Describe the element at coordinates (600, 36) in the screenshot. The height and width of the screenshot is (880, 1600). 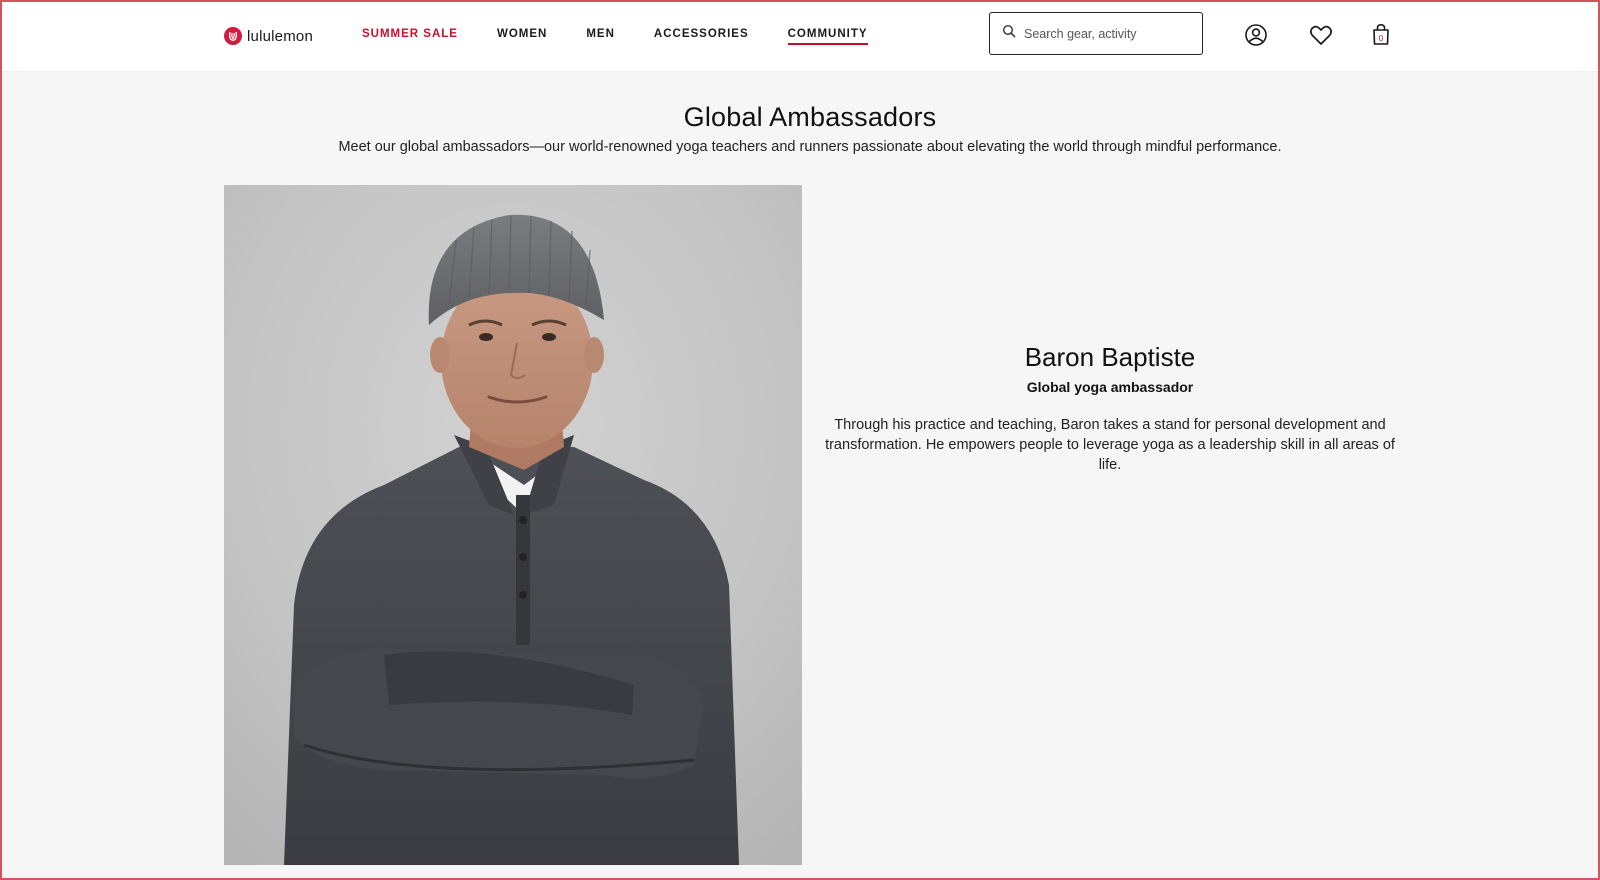
I see `nav-item-men: MEN` at that location.